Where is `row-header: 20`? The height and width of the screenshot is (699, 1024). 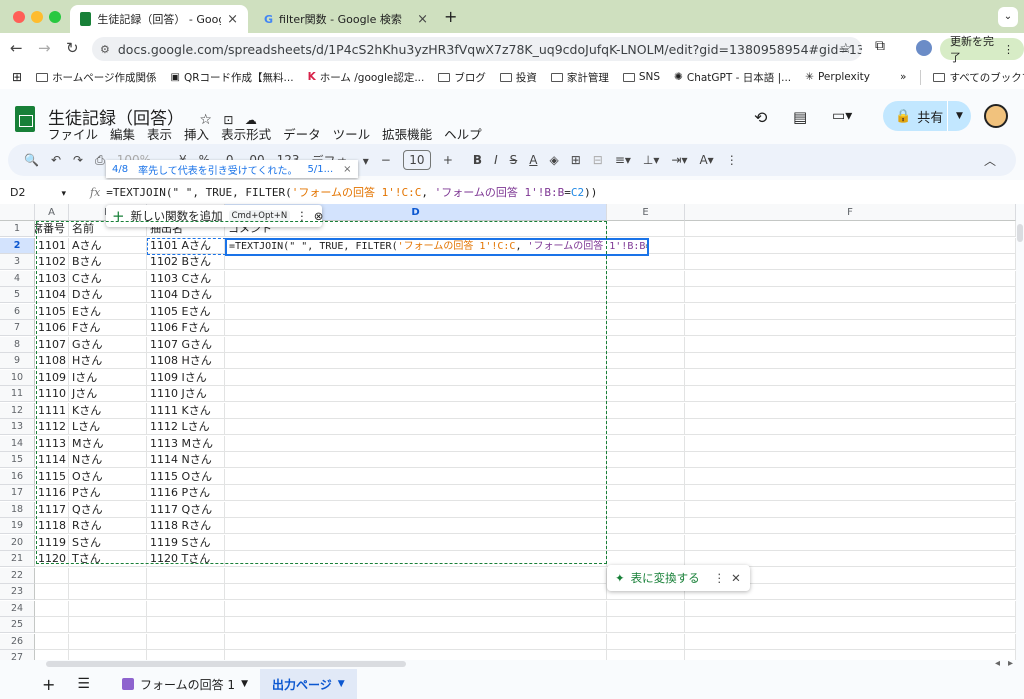
row-header: 20 is located at coordinates (17, 542).